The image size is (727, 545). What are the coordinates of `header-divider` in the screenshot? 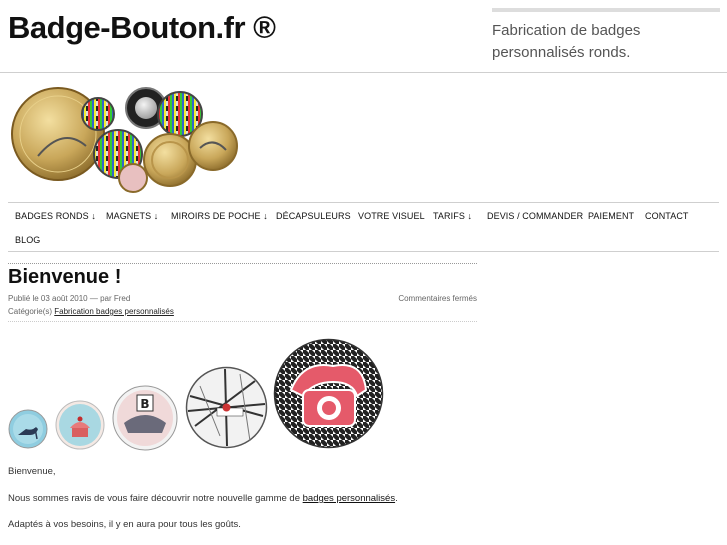 It's located at (363, 72).